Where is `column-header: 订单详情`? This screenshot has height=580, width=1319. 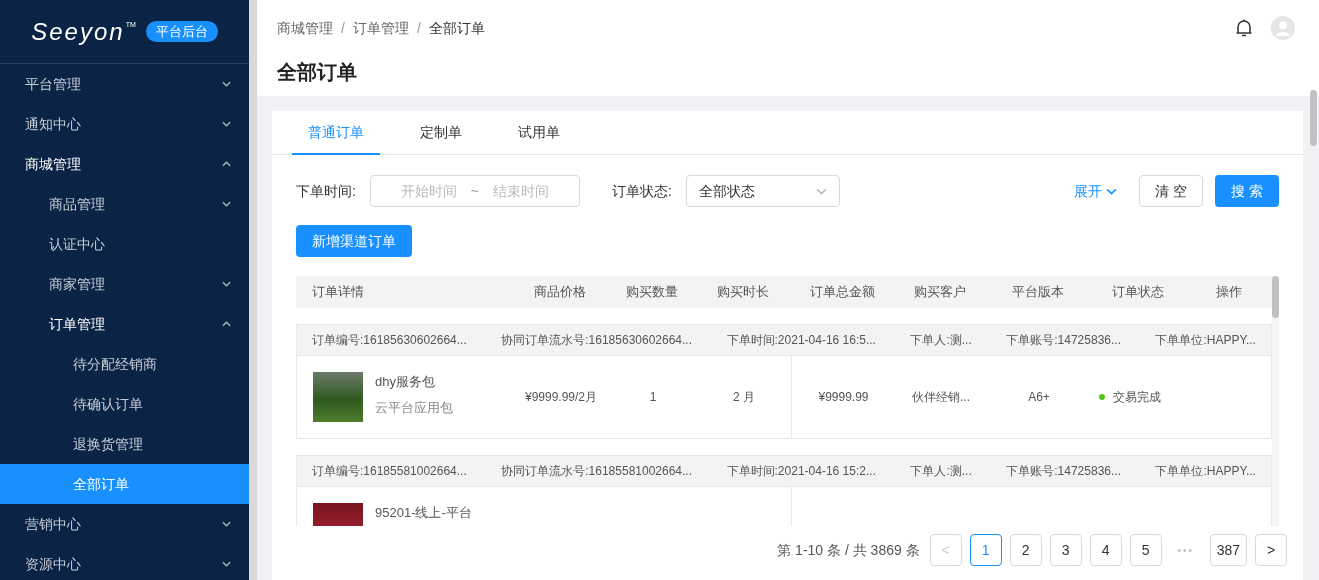 column-header: 订单详情 is located at coordinates (338, 292).